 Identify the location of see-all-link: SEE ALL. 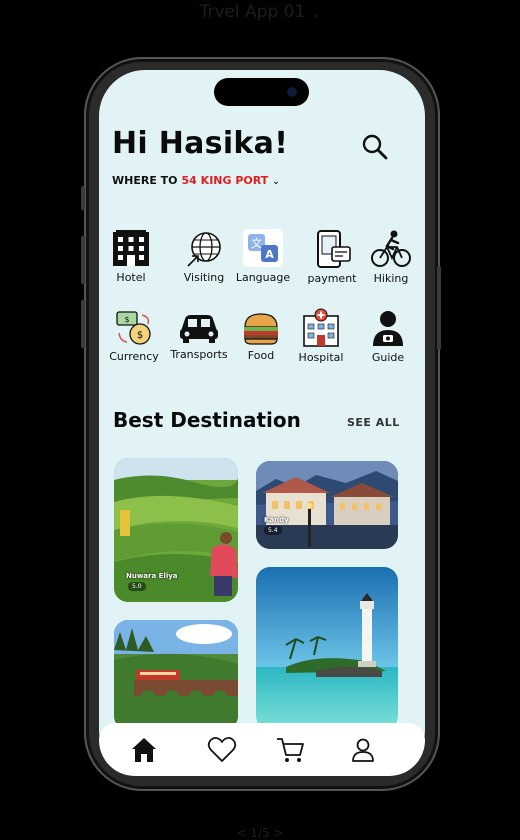
(373, 422).